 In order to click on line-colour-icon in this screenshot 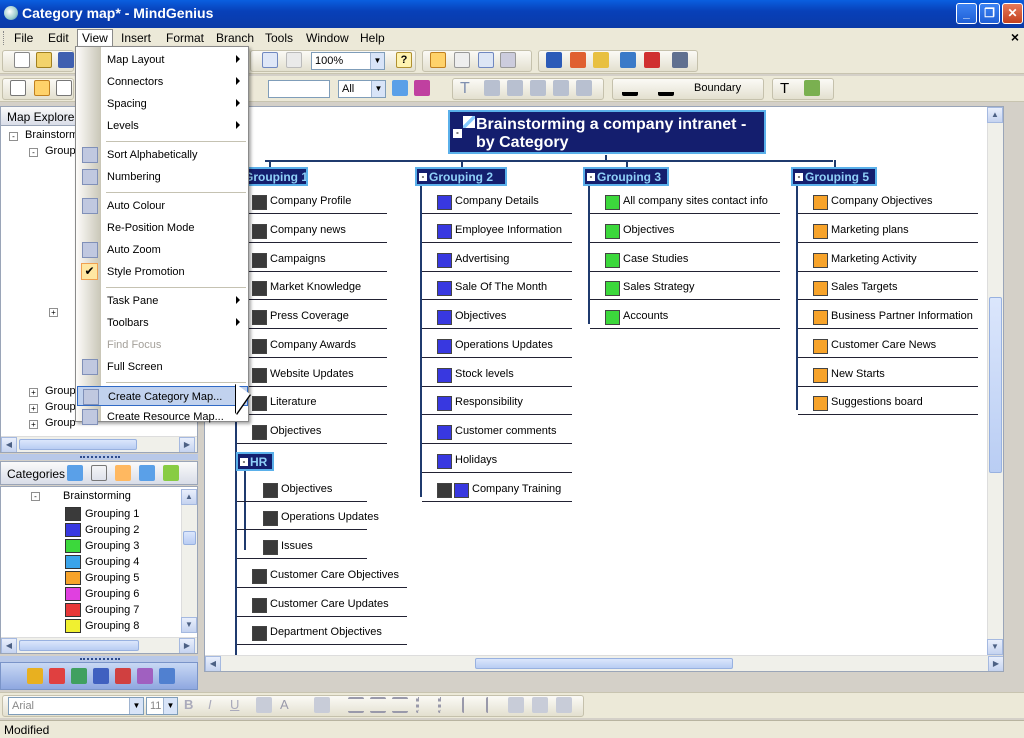, I will do `click(630, 88)`.